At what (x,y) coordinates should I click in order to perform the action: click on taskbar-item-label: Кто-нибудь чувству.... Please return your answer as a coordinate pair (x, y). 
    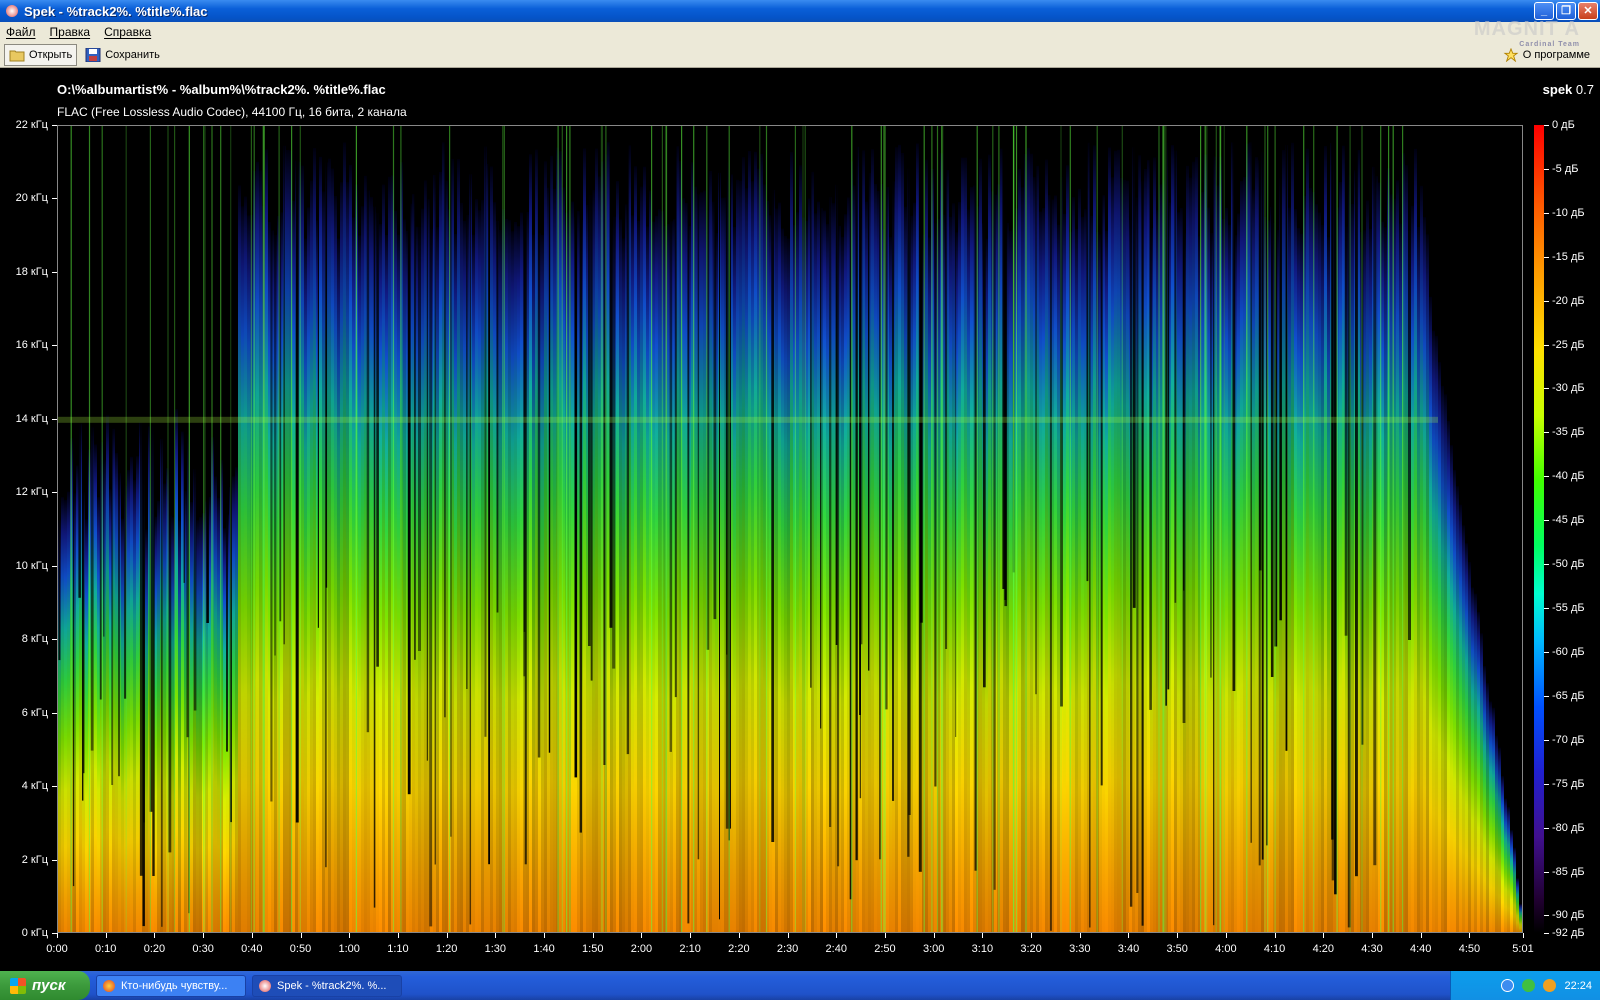
    Looking at the image, I should click on (174, 985).